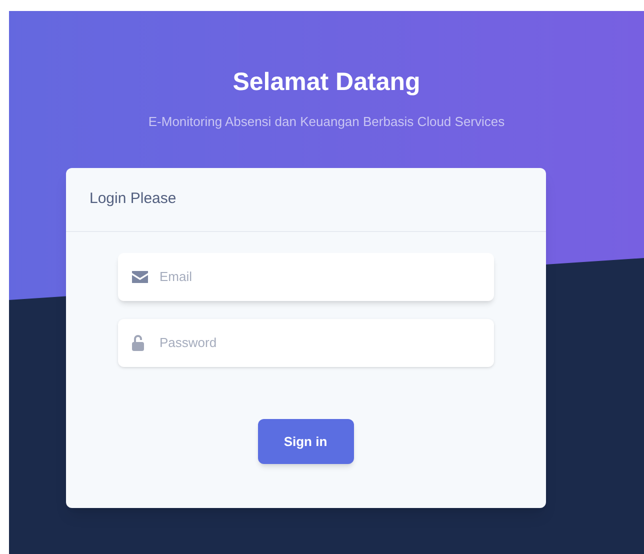  Describe the element at coordinates (133, 199) in the screenshot. I see `card-title: Login Please` at that location.